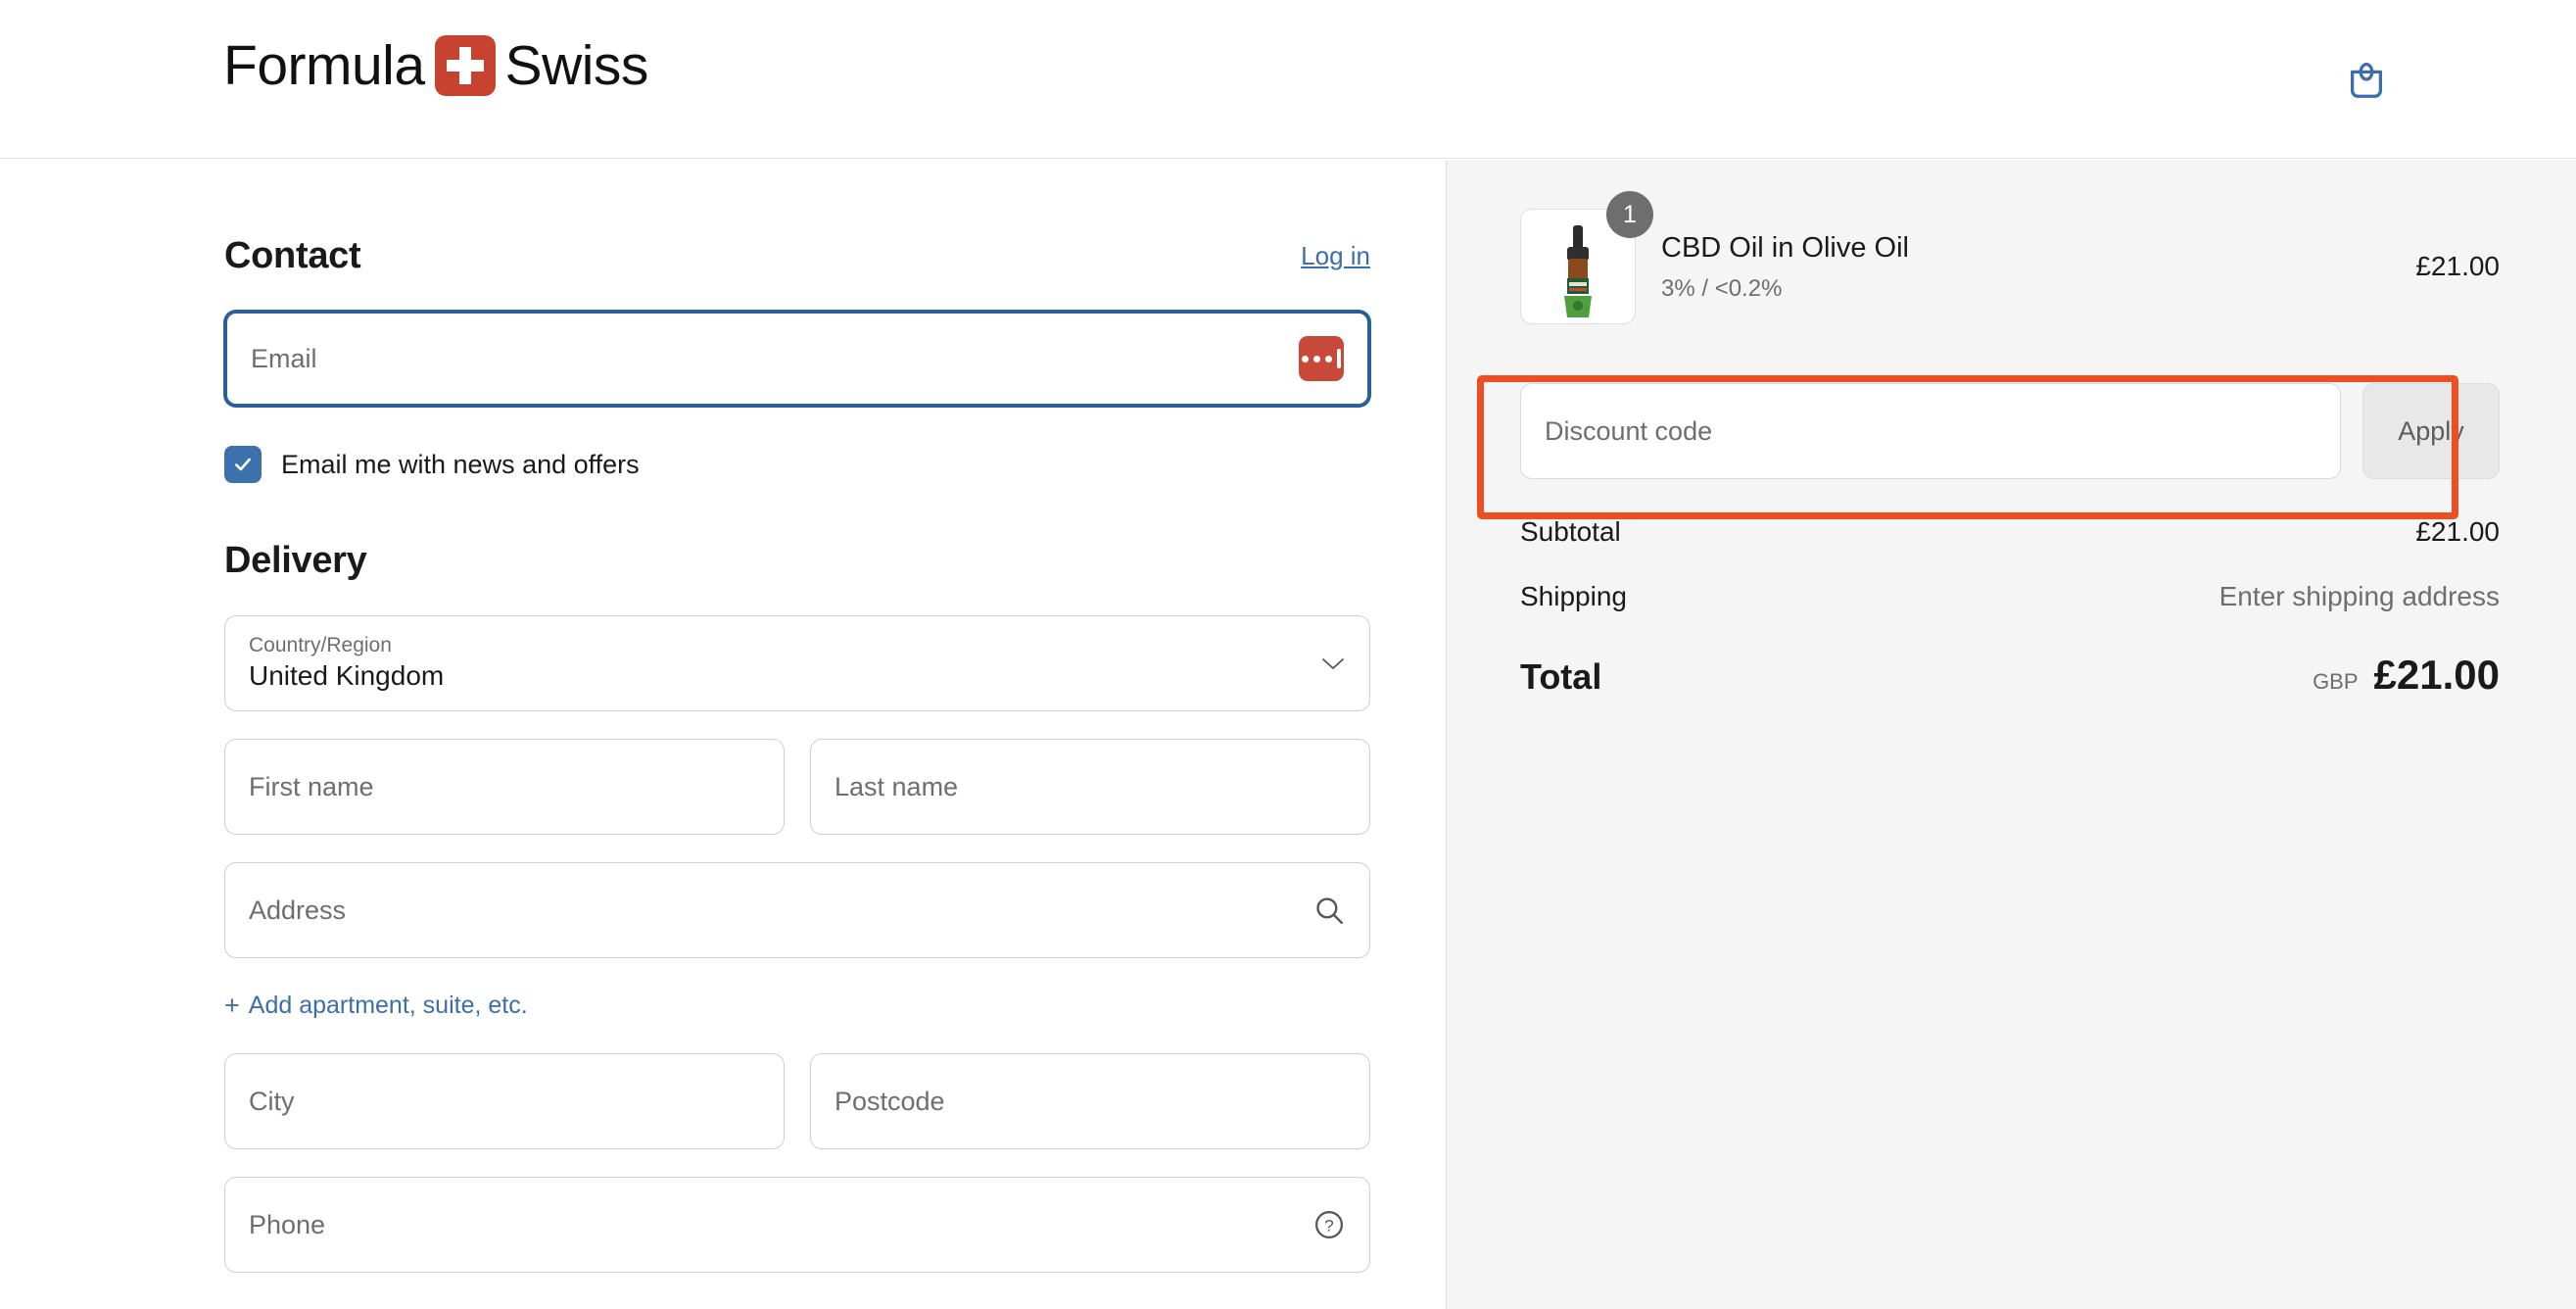 This screenshot has width=2576, height=1309. Describe the element at coordinates (577, 65) in the screenshot. I see `logo-text-swiss: Swiss` at that location.